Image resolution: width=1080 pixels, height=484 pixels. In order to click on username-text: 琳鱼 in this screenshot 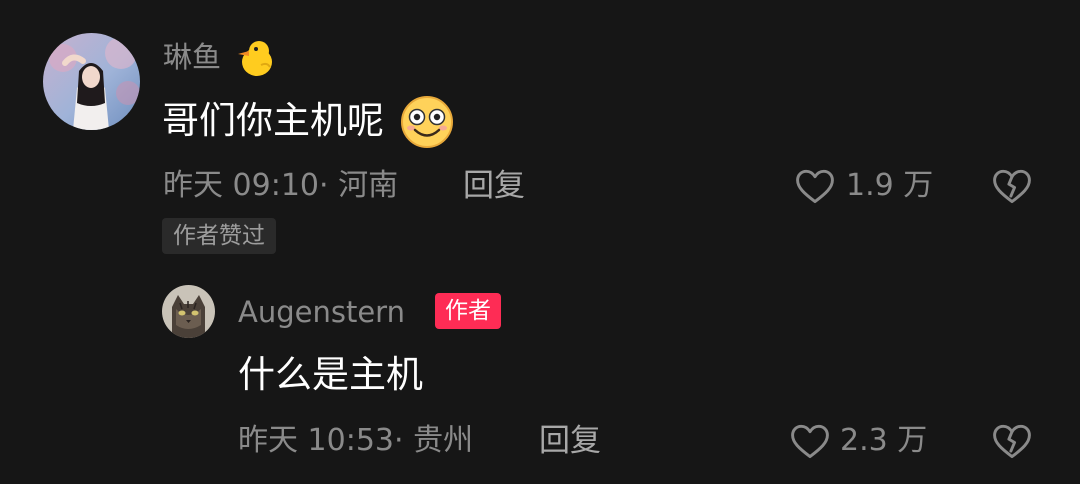, I will do `click(192, 57)`.